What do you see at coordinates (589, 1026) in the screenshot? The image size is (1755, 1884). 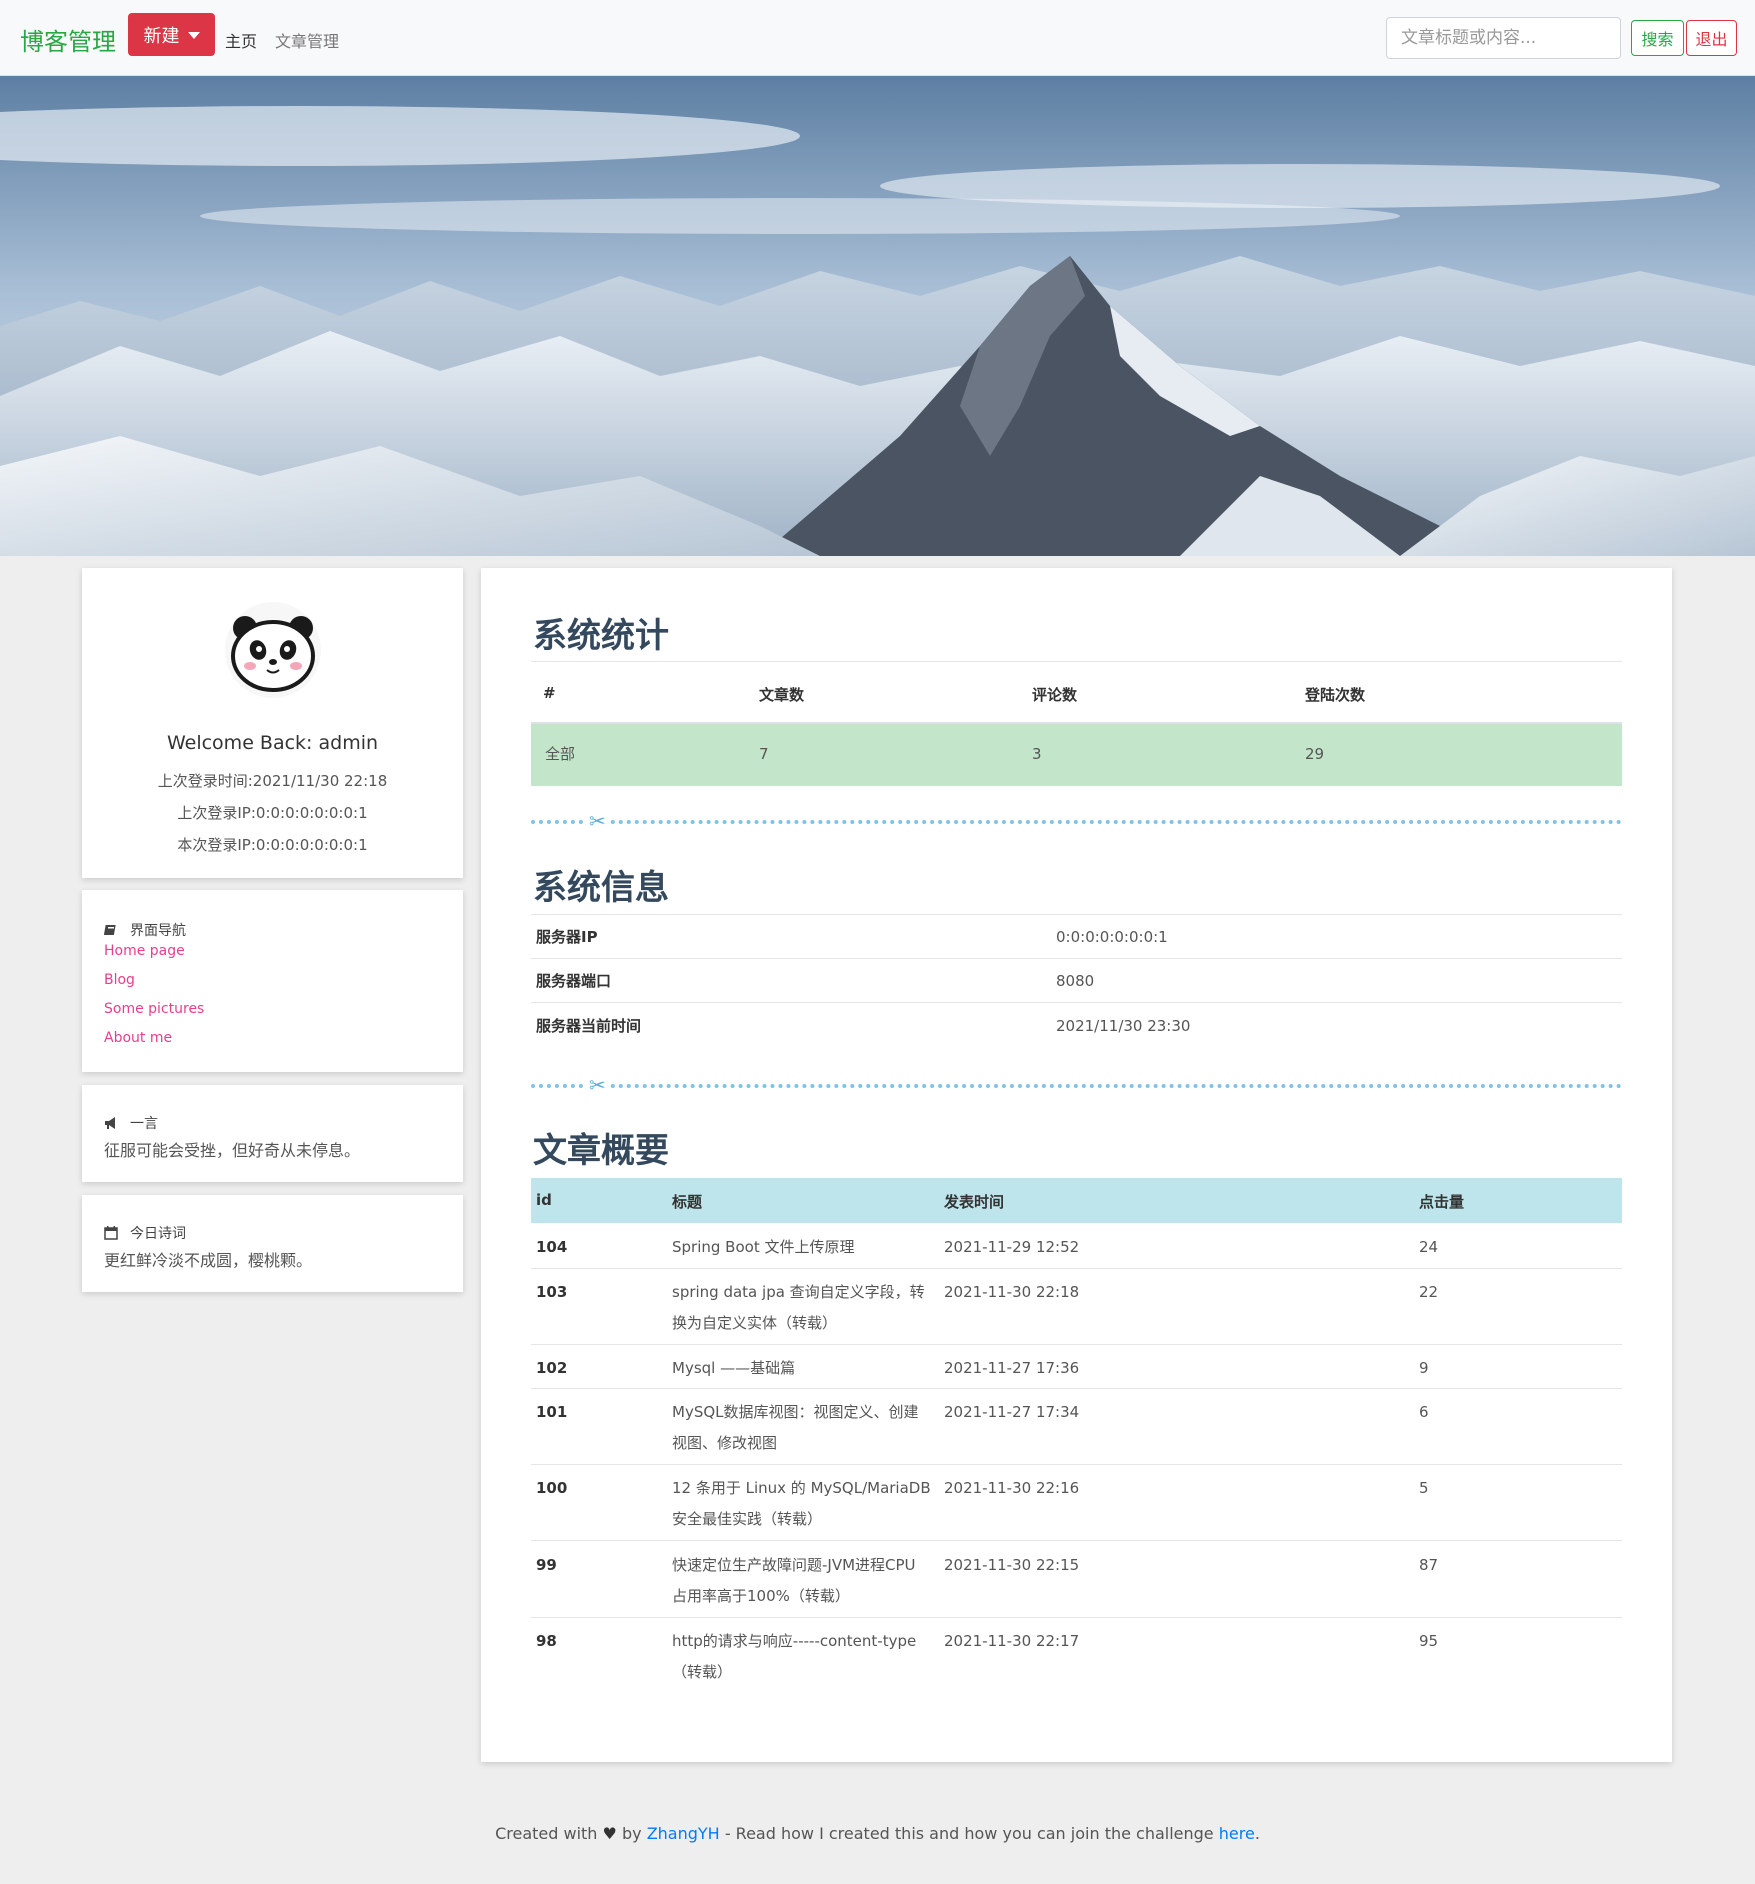 I see `info-label-time: 服务器当前时间` at bounding box center [589, 1026].